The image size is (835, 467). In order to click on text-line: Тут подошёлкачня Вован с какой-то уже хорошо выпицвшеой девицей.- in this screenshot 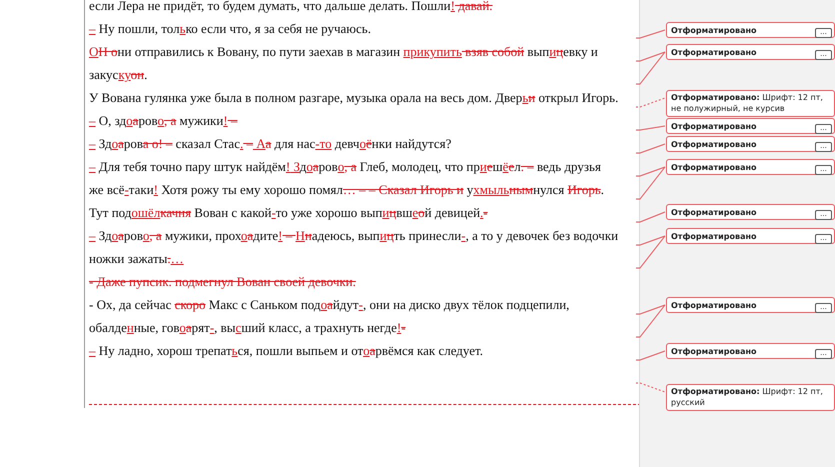, I will do `click(288, 213)`.